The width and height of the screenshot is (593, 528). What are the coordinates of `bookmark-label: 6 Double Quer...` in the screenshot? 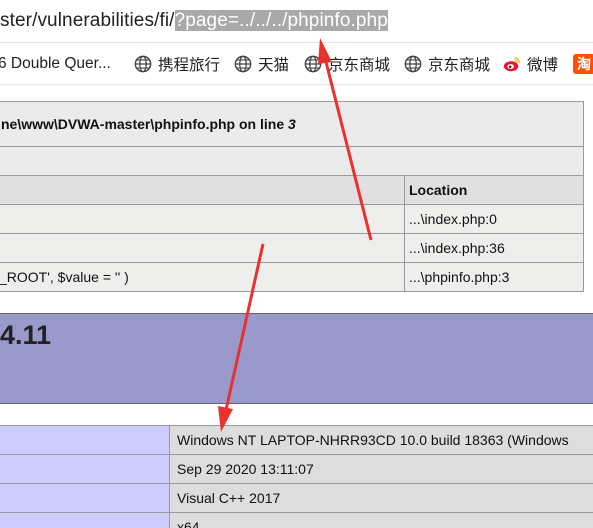 It's located at (55, 63).